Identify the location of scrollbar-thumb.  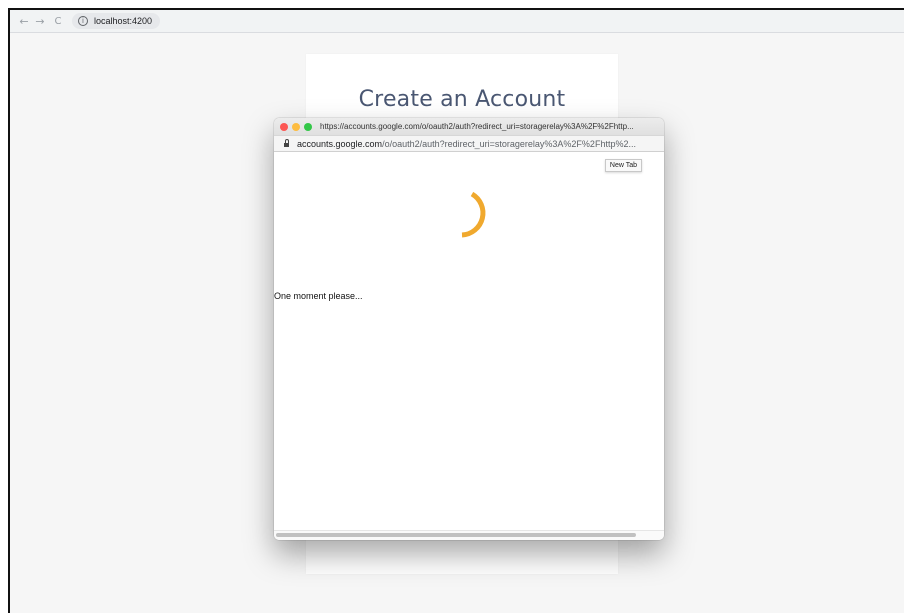
(456, 535).